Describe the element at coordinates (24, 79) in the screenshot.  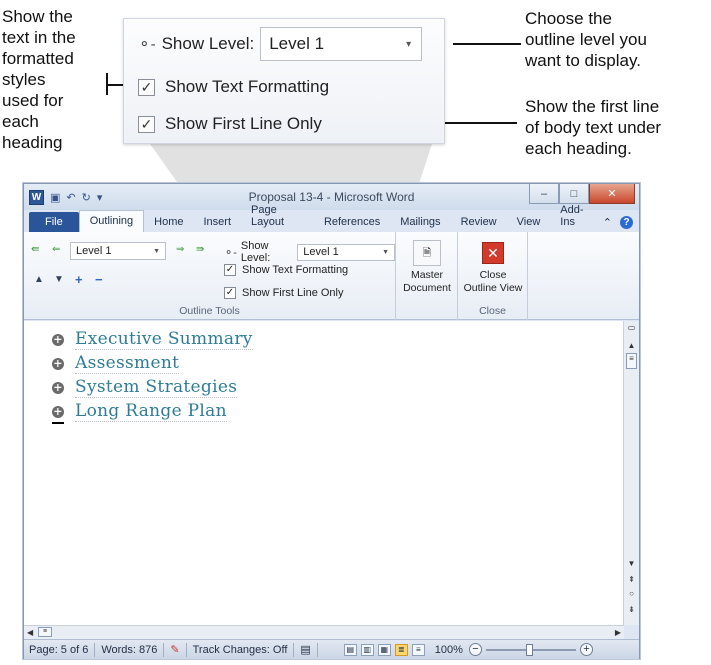
I see `callout-left-line: styles` at that location.